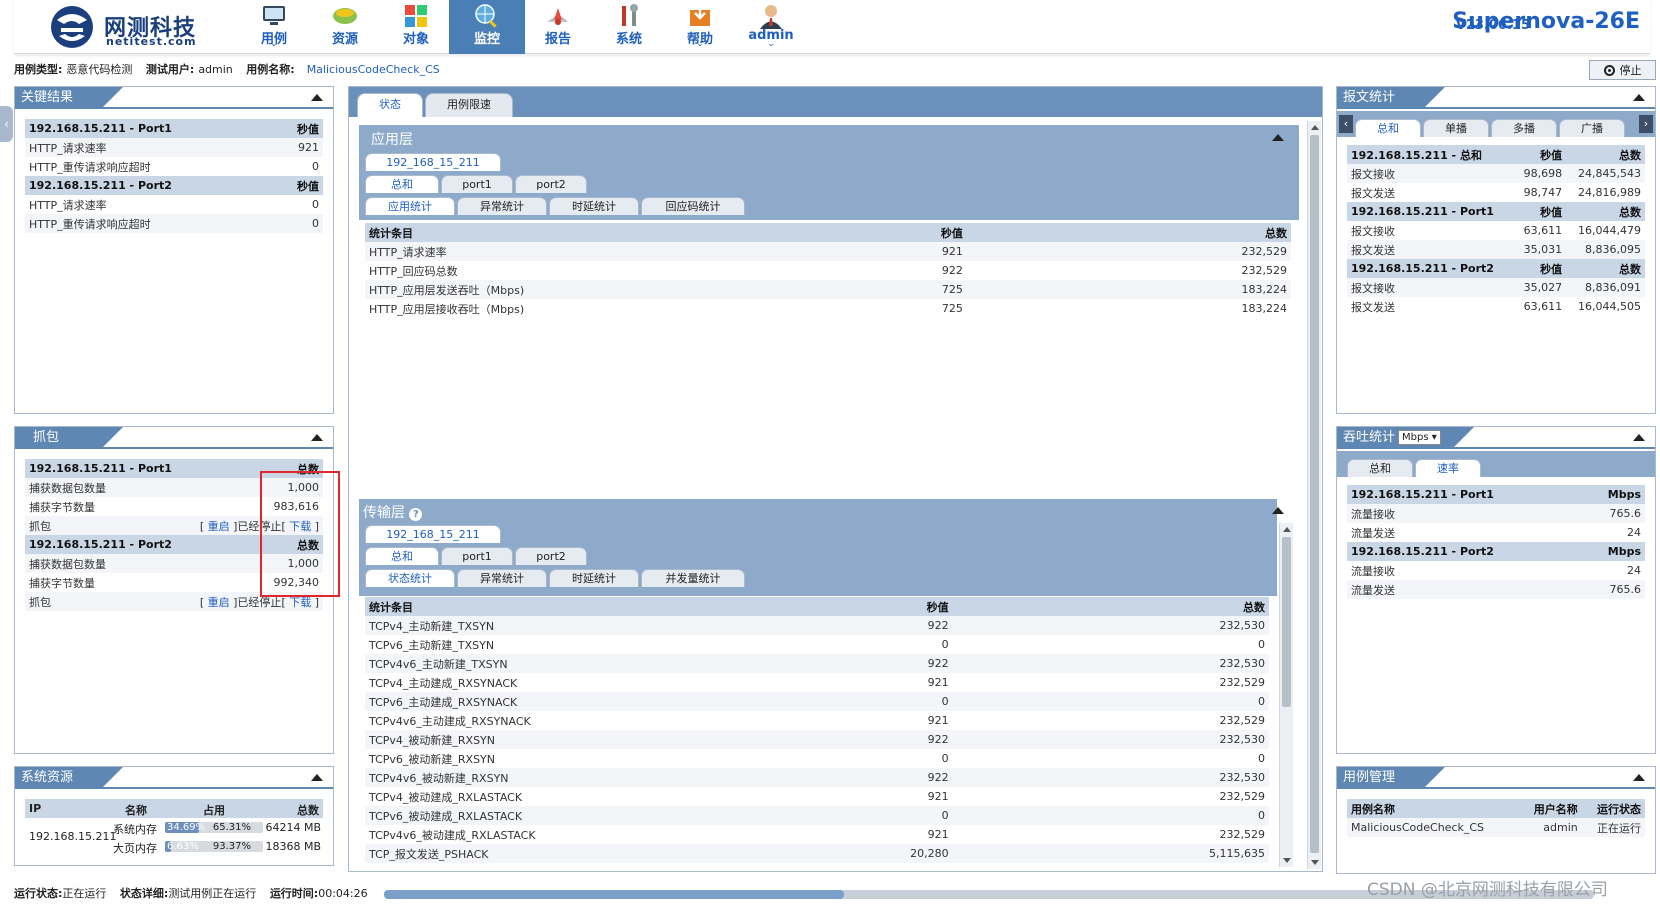 Image resolution: width=1660 pixels, height=906 pixels. What do you see at coordinates (345, 27) in the screenshot?
I see `nav-resources: 资源` at bounding box center [345, 27].